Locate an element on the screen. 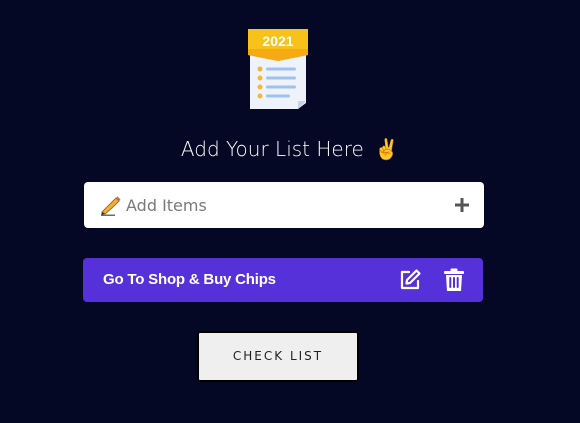 This screenshot has height=423, width=580. delete-item-button is located at coordinates (454, 280).